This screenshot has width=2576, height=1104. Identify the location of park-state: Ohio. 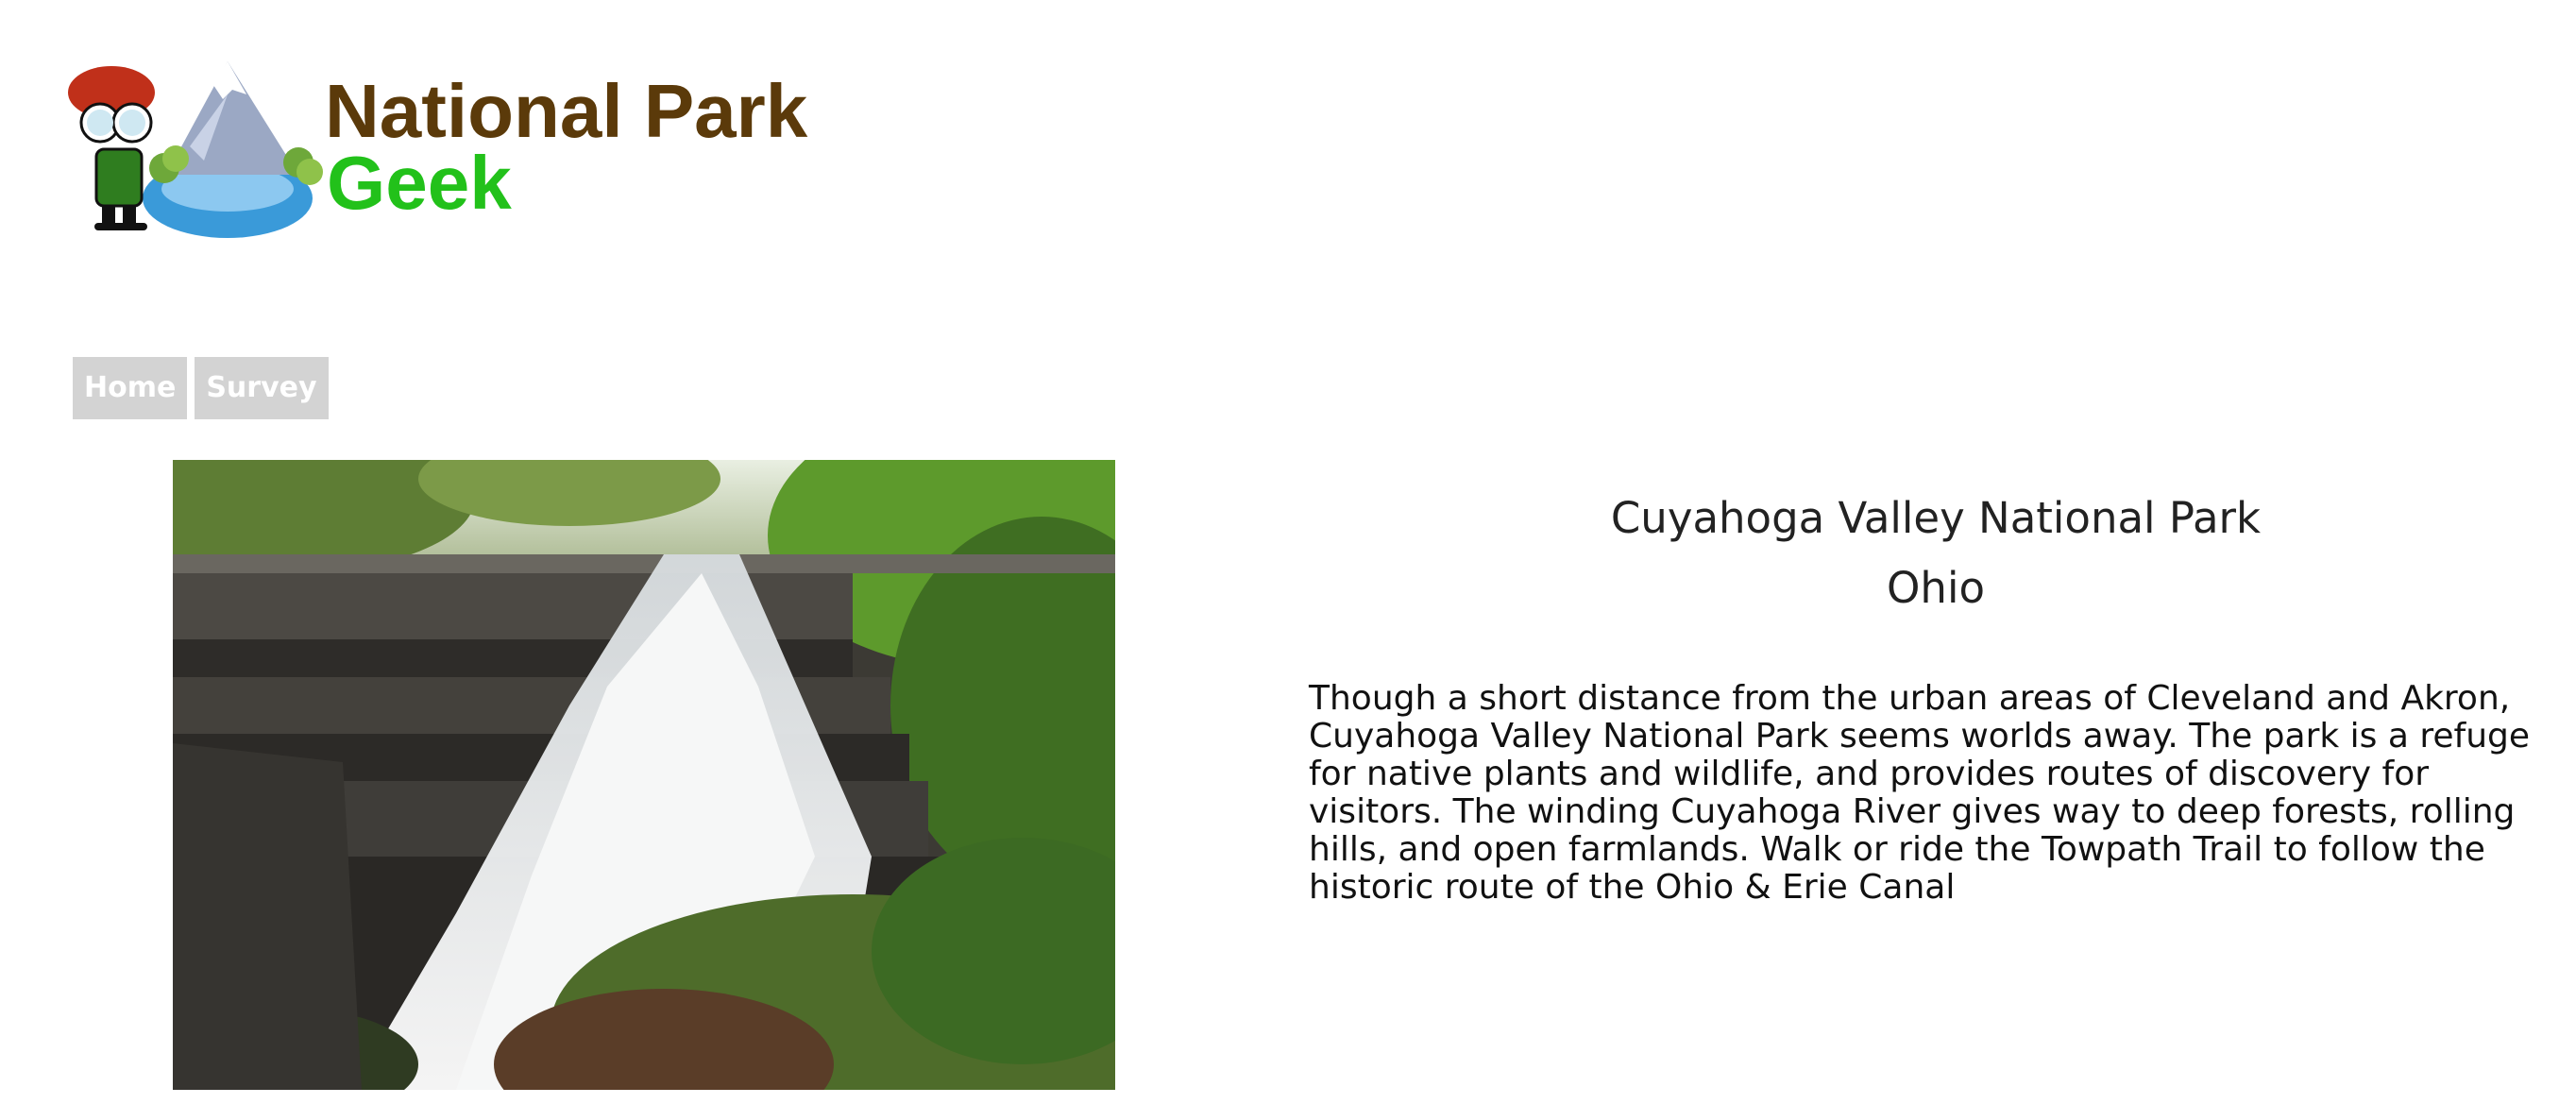
(1936, 588).